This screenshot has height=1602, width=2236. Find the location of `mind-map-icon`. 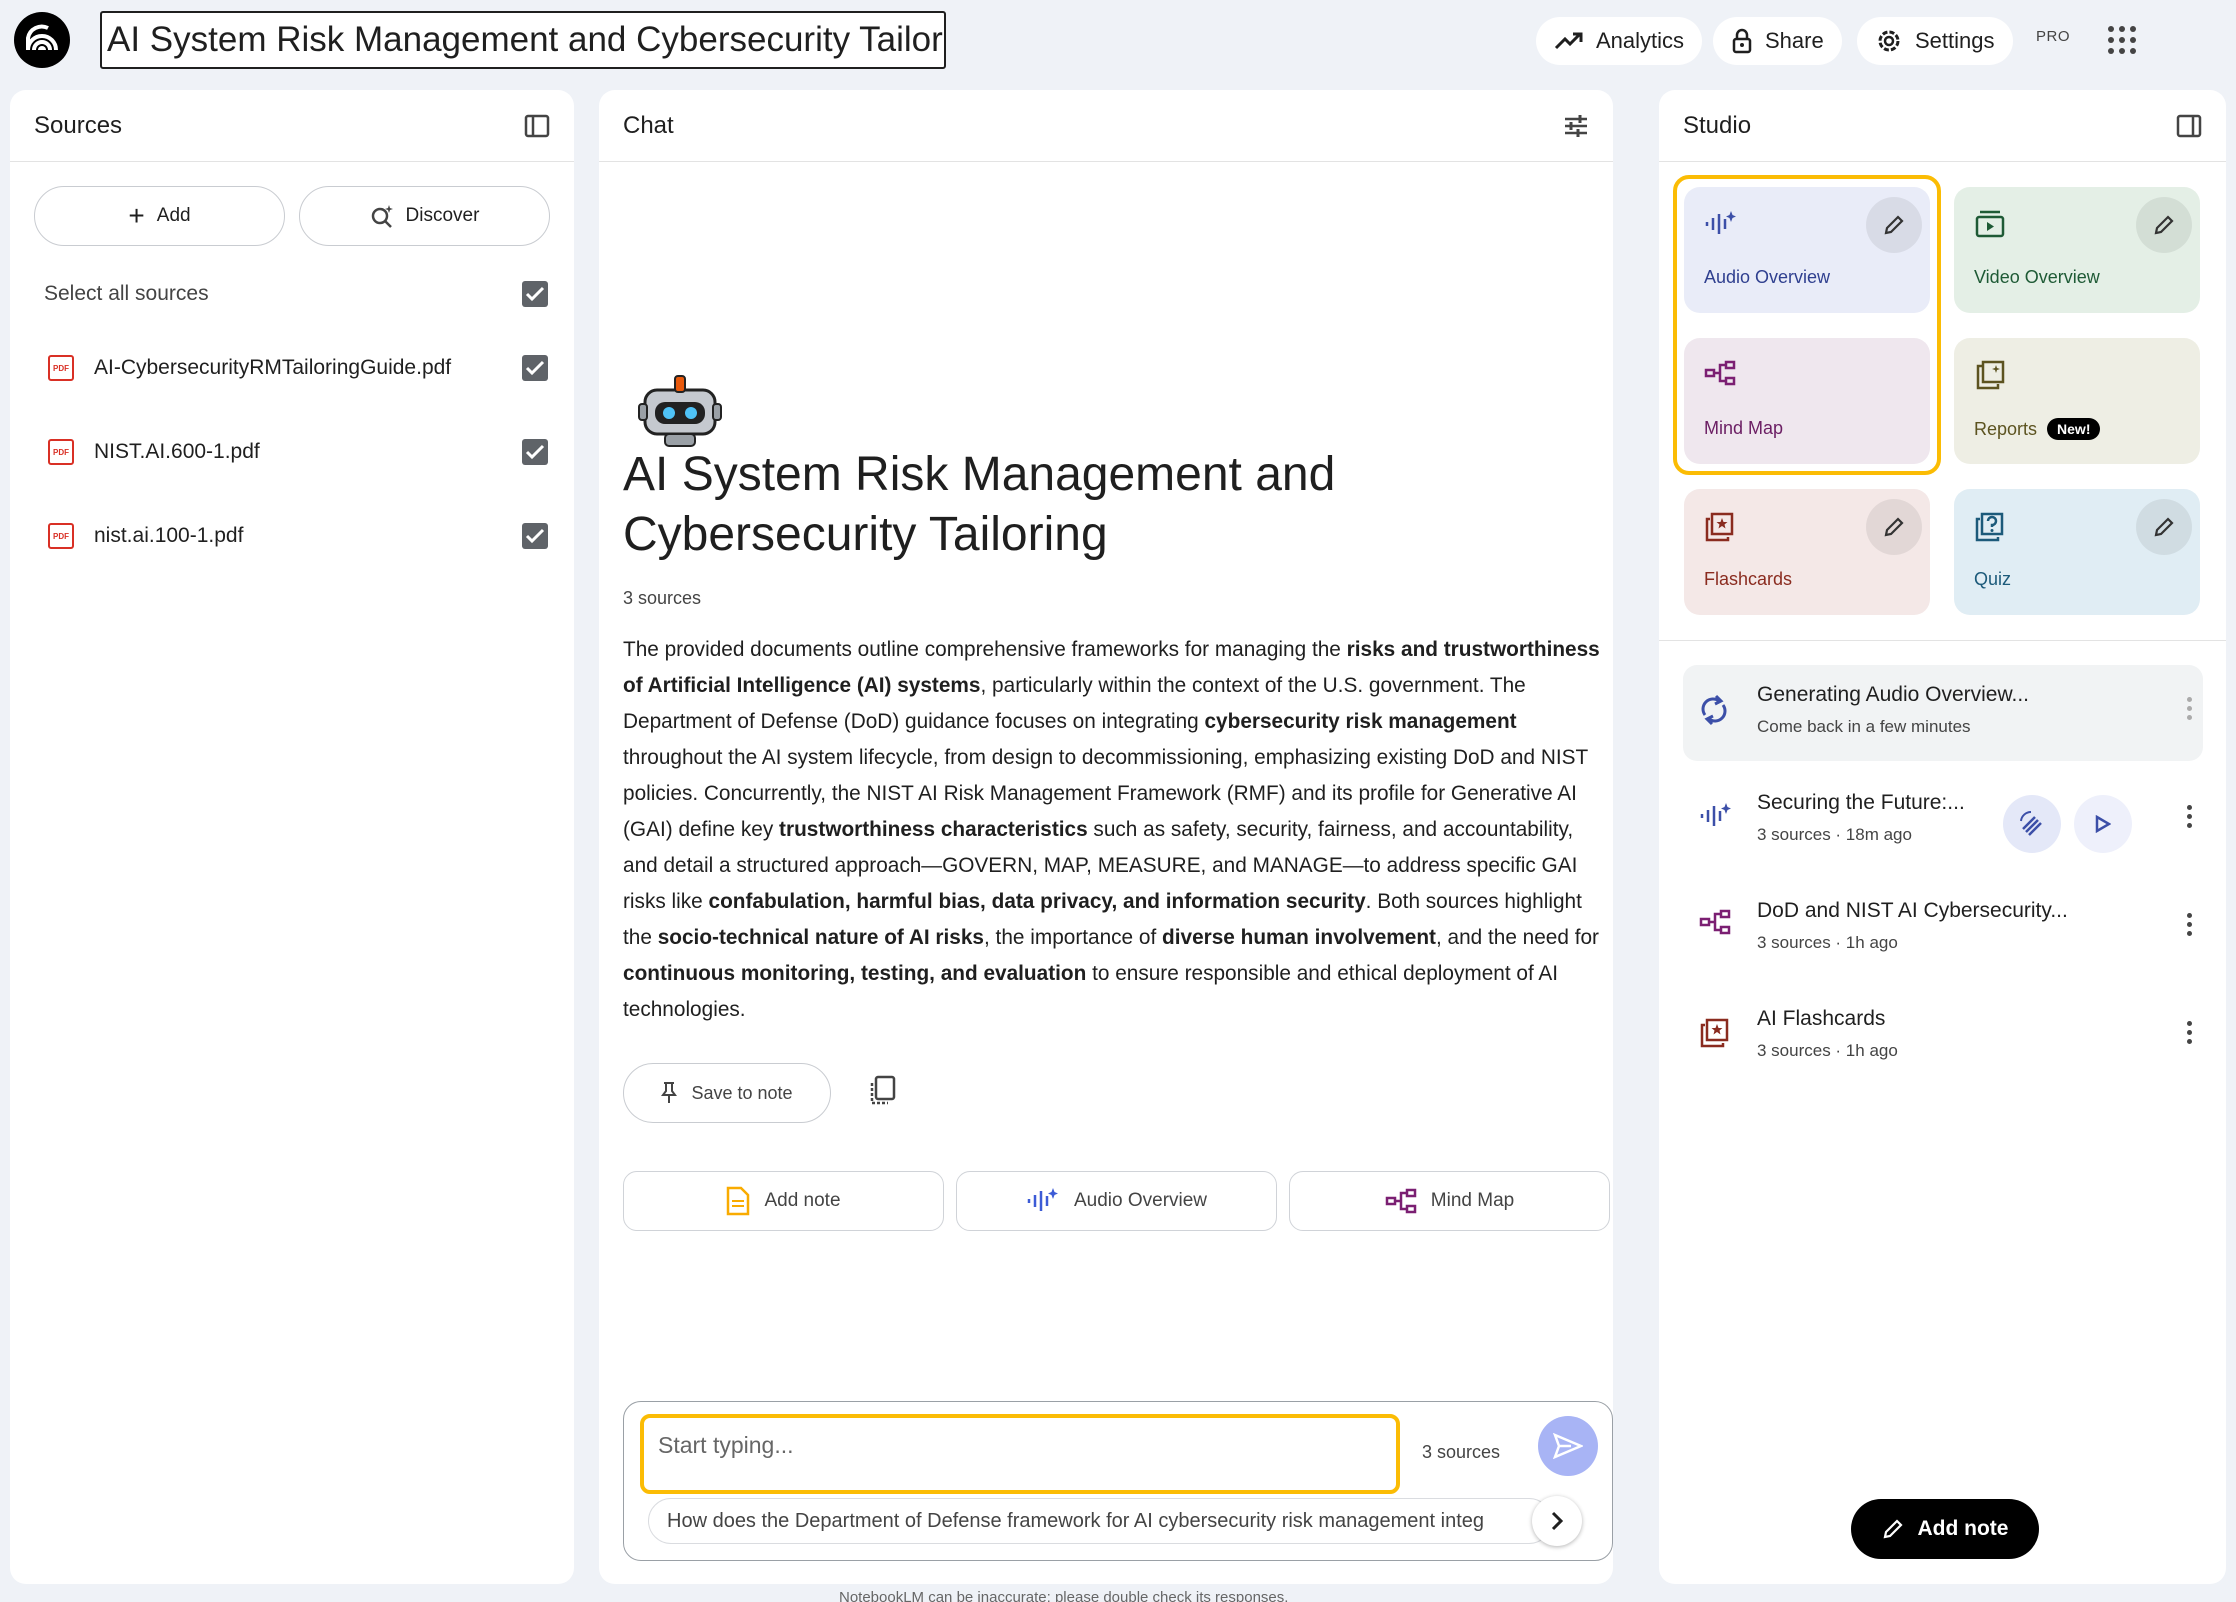

mind-map-icon is located at coordinates (1715, 922).